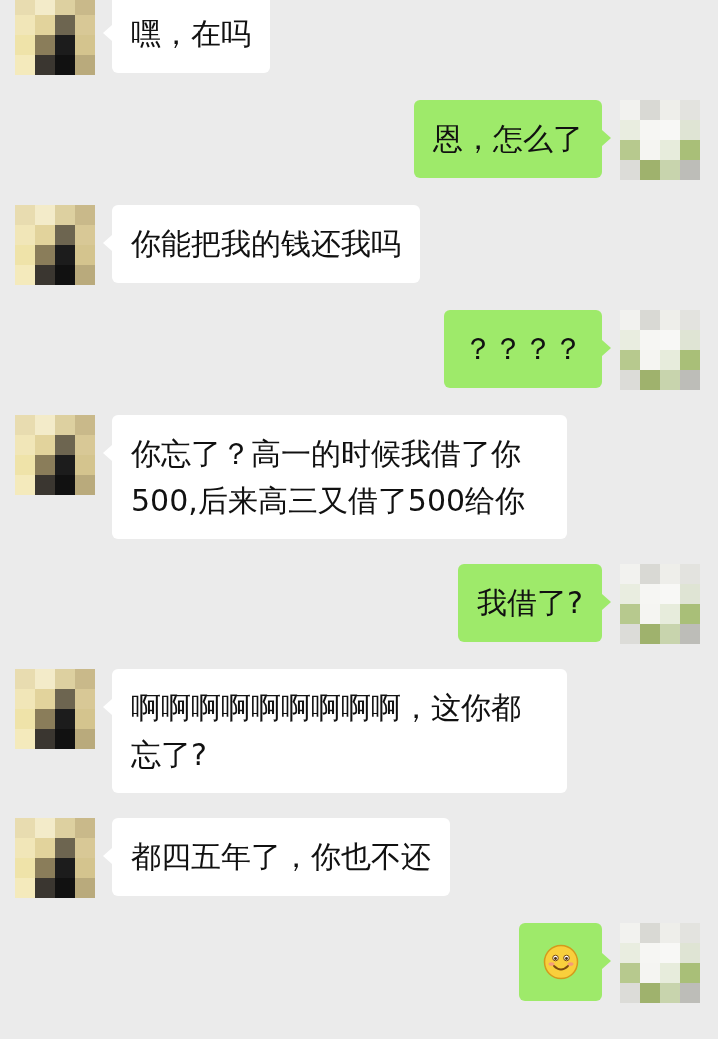  What do you see at coordinates (281, 857) in the screenshot?
I see `message-bubble: 都四五年了，你也不还` at bounding box center [281, 857].